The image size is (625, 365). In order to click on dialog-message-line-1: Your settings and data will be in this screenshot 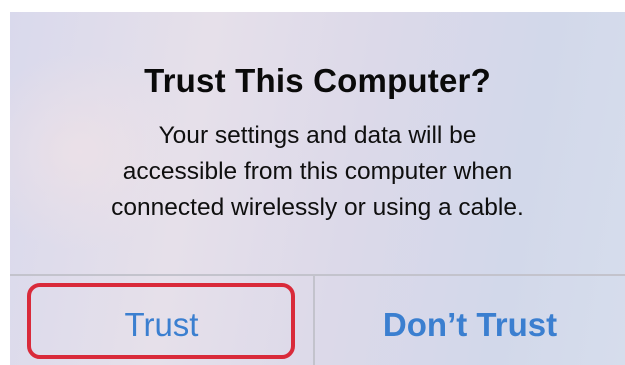, I will do `click(317, 135)`.